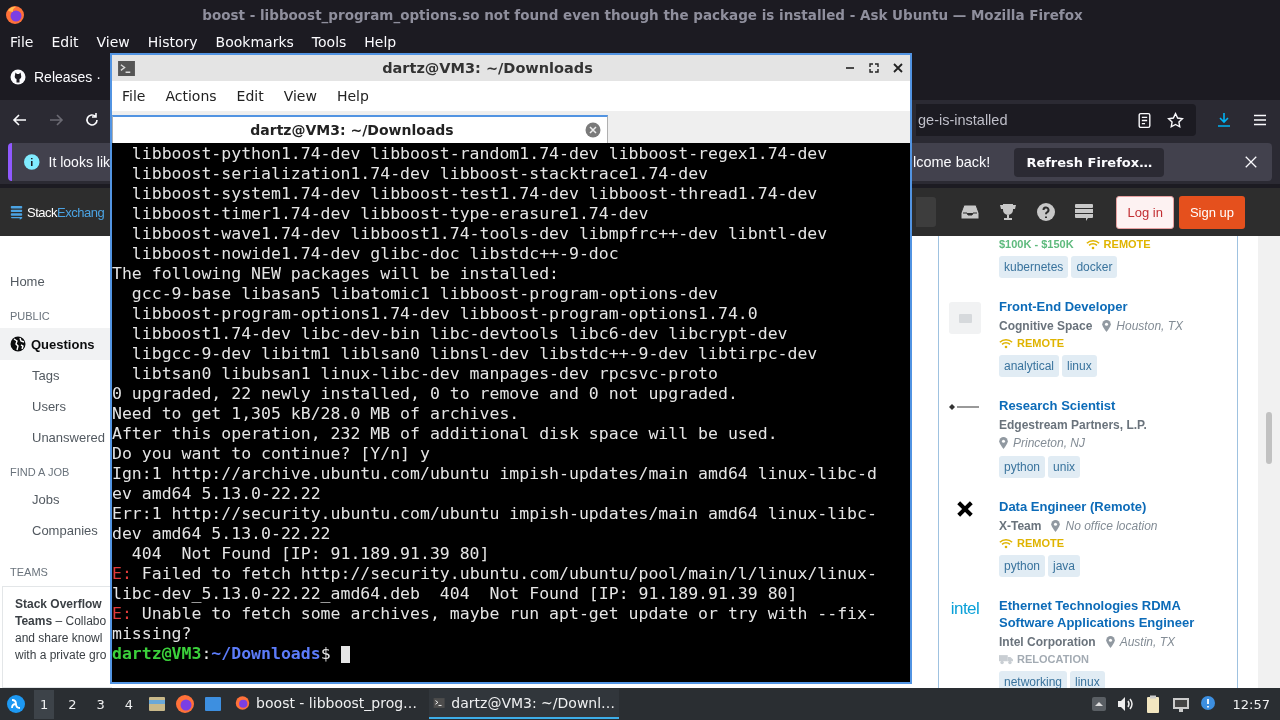 The height and width of the screenshot is (720, 1280). What do you see at coordinates (56, 530) in the screenshot?
I see `sidebar-item: Companies` at bounding box center [56, 530].